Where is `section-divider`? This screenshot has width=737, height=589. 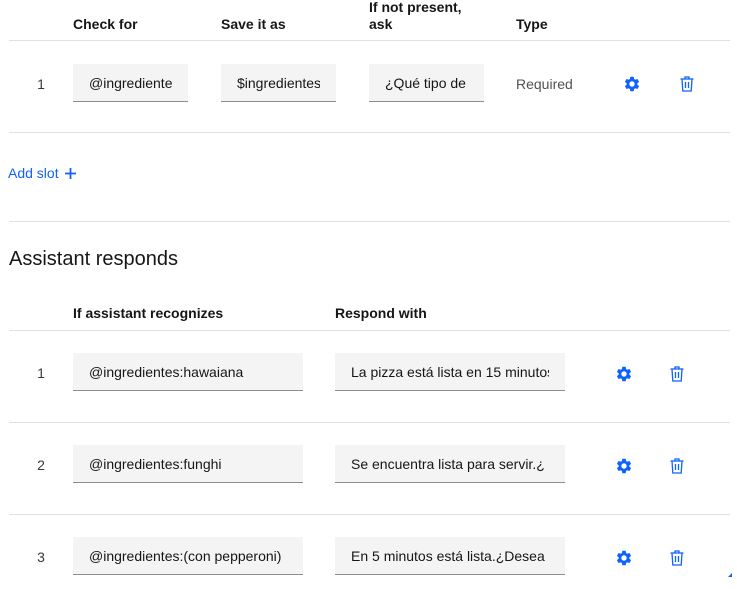 section-divider is located at coordinates (369, 221).